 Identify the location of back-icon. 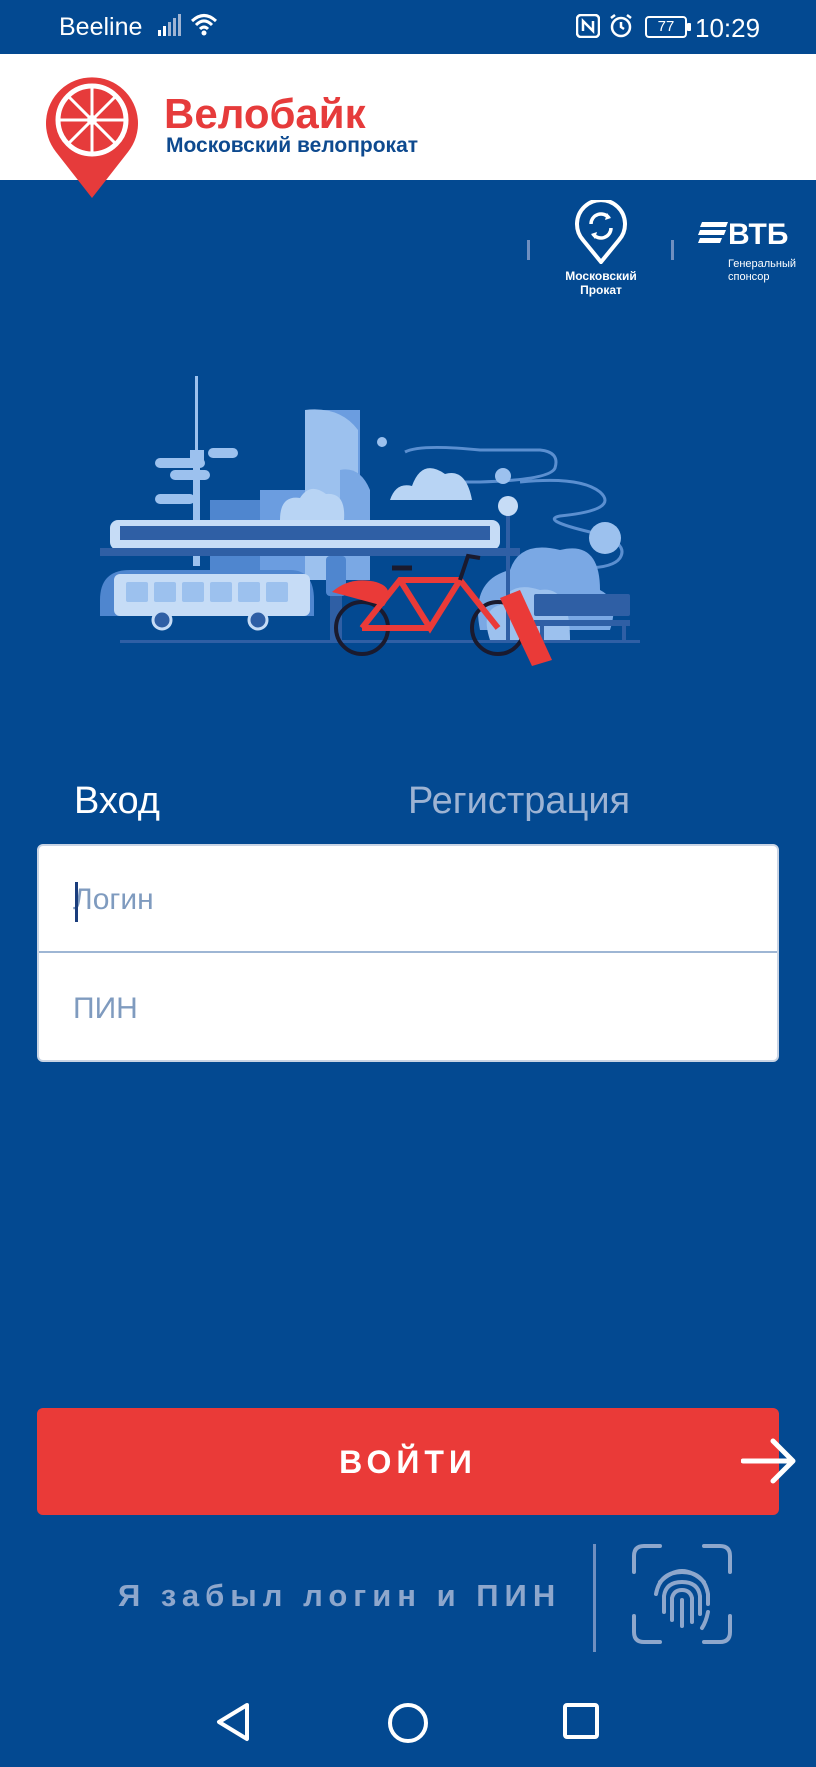
(233, 1722).